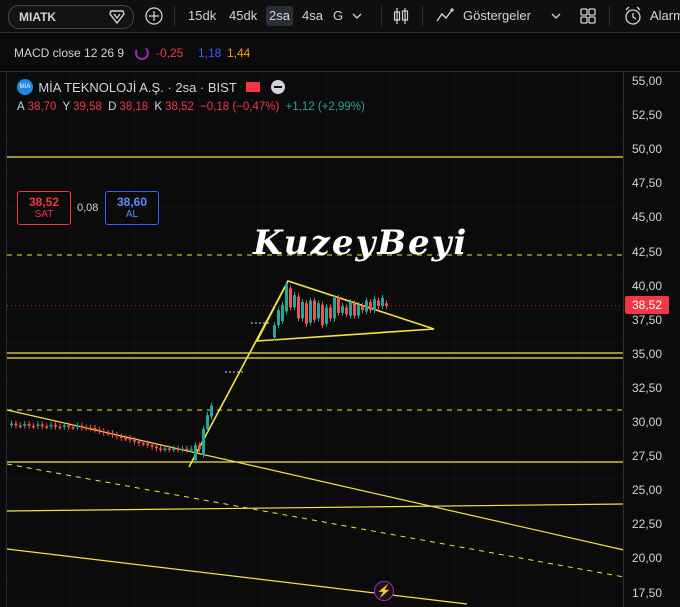  I want to click on interval-45dk: 45dk, so click(243, 16).